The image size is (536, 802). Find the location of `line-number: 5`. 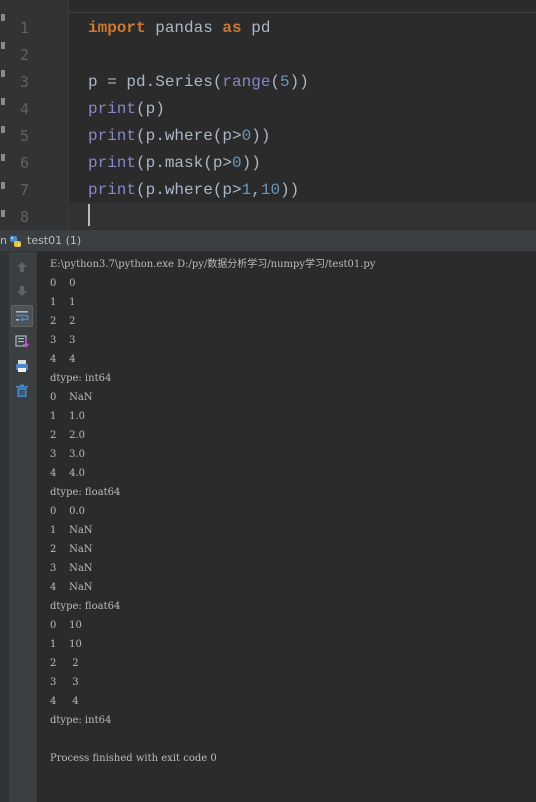

line-number: 5 is located at coordinates (25, 136).